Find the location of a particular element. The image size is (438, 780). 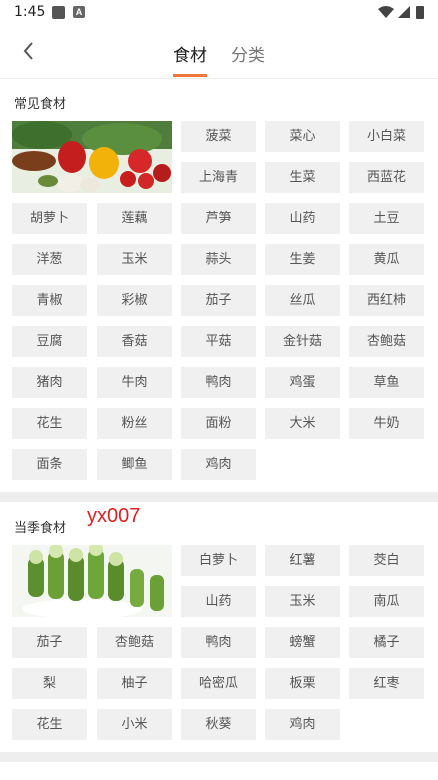

ingredient-chip: 鸡蛋 is located at coordinates (302, 382).